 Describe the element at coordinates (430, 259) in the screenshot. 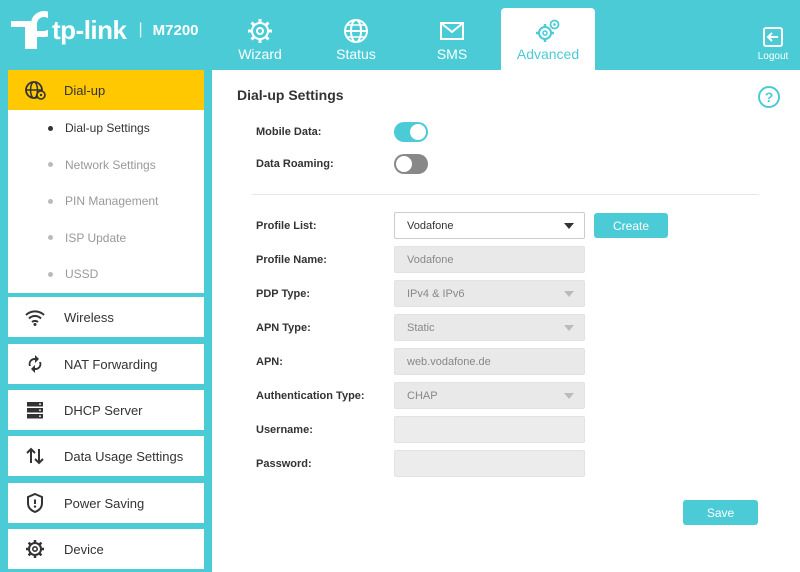

I see `profile-name-value: Vodafone` at that location.